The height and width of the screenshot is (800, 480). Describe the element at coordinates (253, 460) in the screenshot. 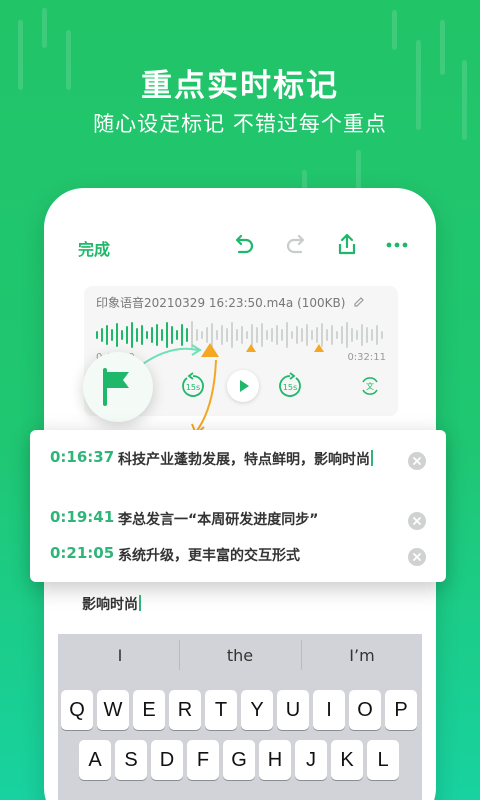

I see `mark-text: 科技产业蓬勃发展，特点鲜明，影响时尚` at that location.